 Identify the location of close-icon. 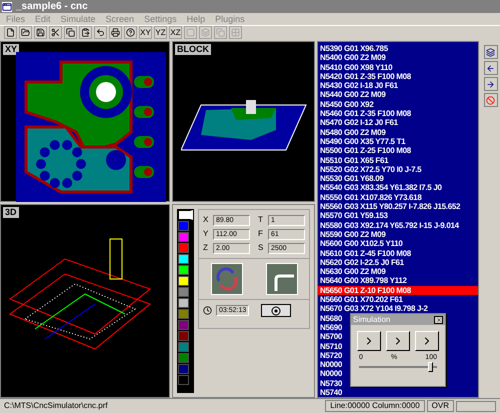
(439, 319).